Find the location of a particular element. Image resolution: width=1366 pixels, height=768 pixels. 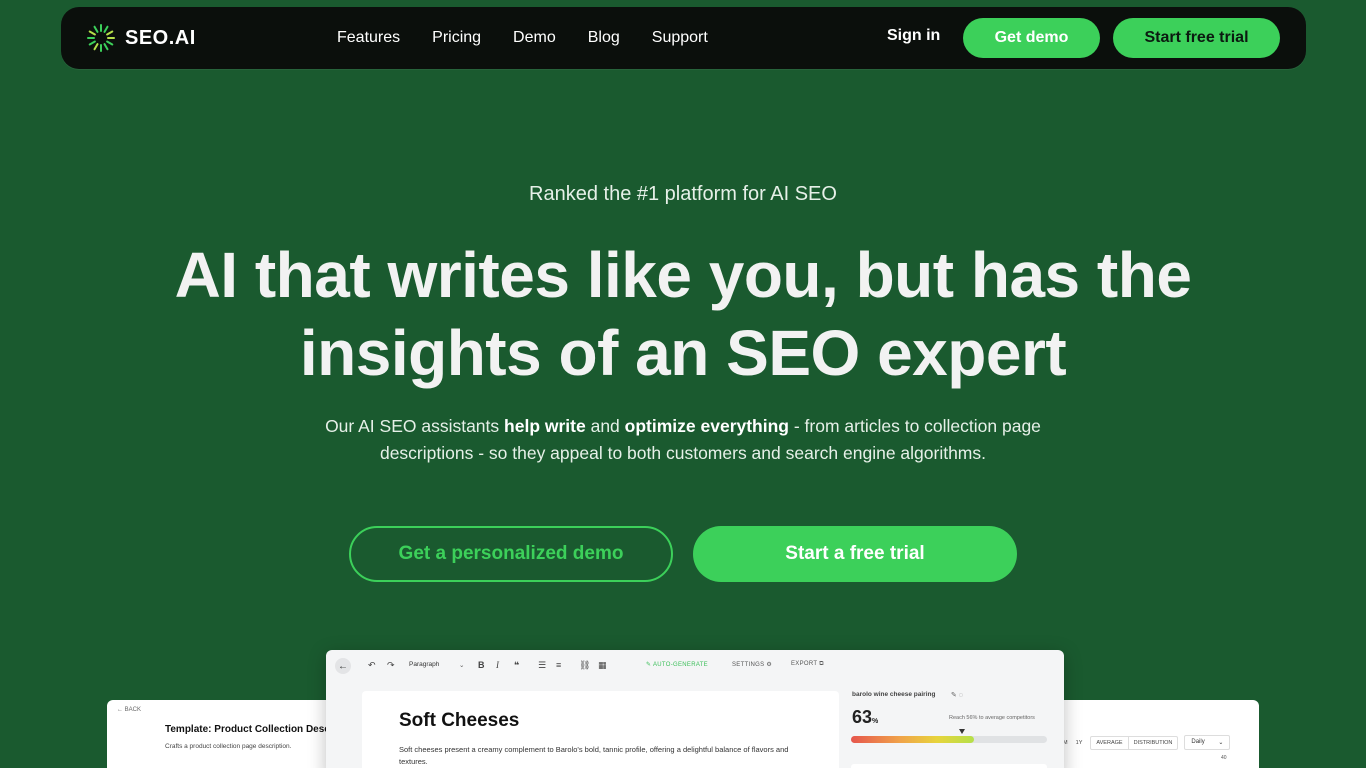

settings-button: SETTINGS ⚙ is located at coordinates (752, 664).